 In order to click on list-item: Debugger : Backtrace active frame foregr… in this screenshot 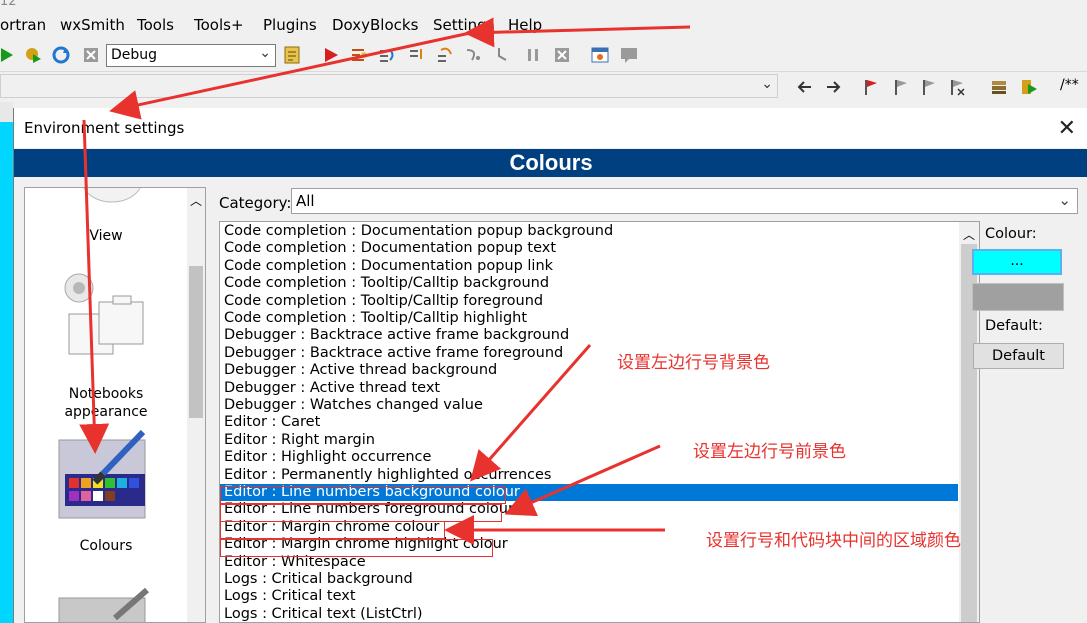, I will do `click(589, 353)`.